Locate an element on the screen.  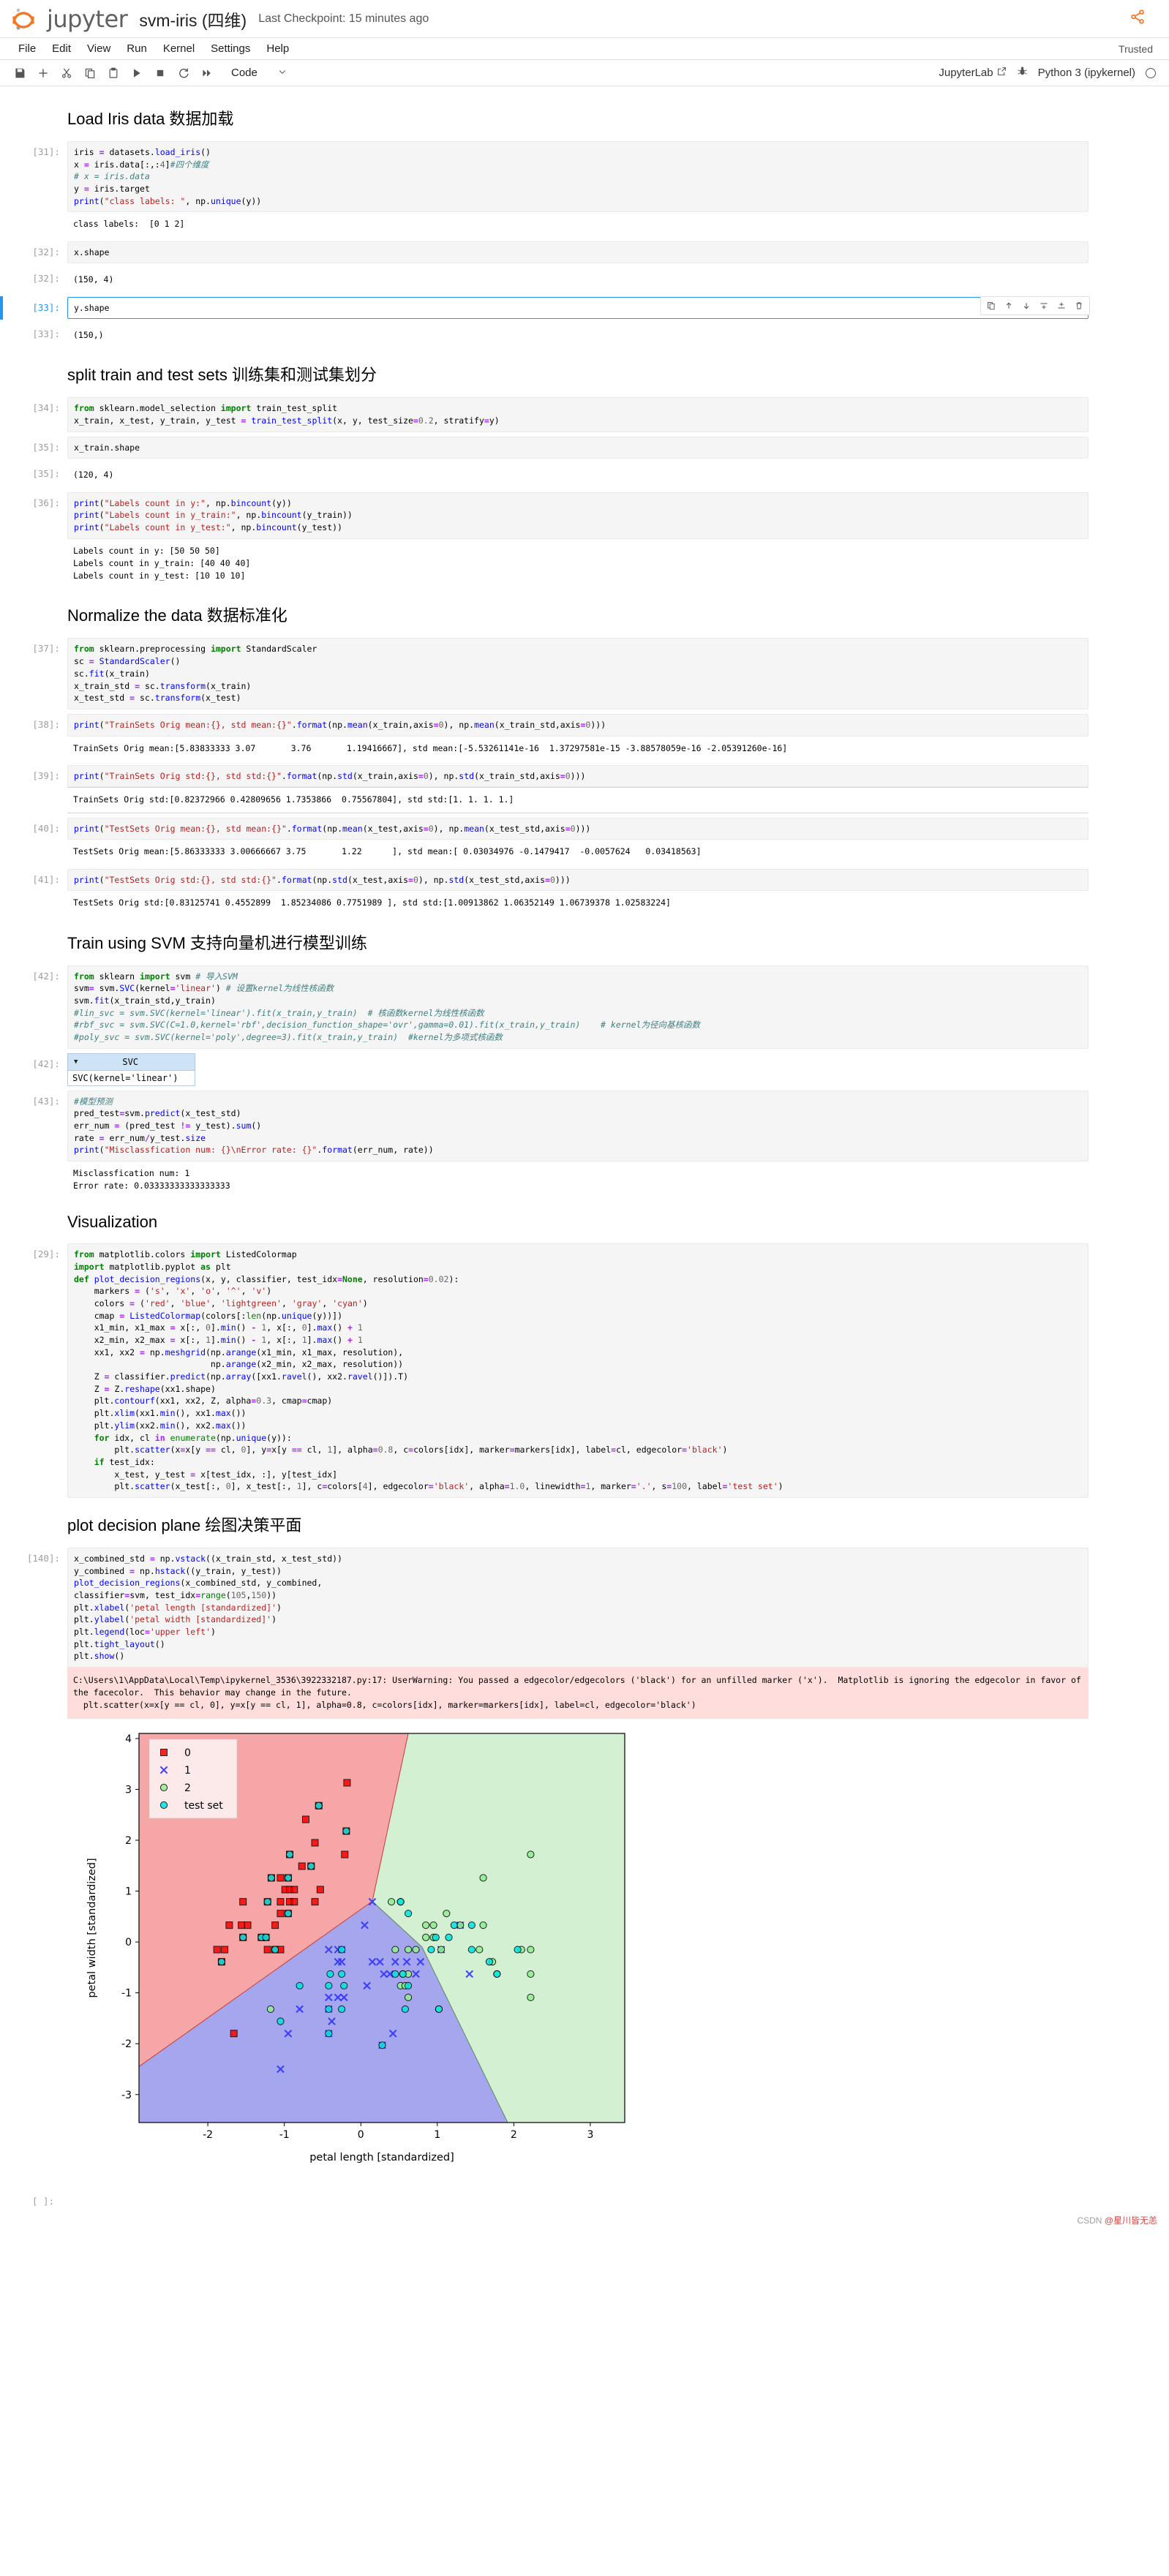
code-cell-32: [32]: x.shape is located at coordinates (584, 252).